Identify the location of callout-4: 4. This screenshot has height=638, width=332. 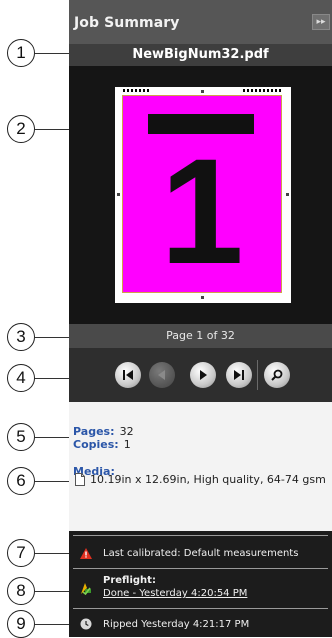
(21, 378).